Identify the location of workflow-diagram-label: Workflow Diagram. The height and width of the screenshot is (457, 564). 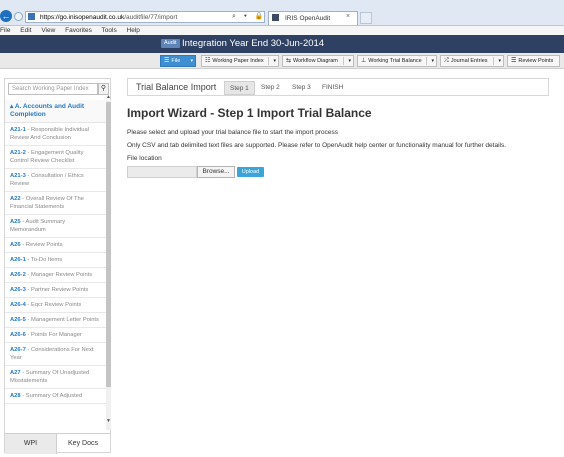
(315, 61).